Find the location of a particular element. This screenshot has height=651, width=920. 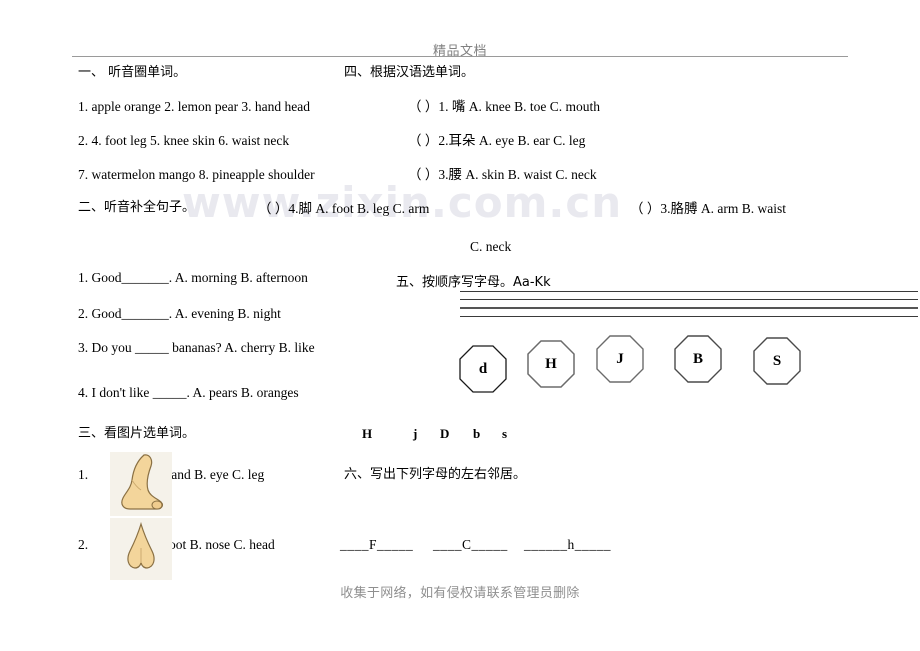

octagon-letter-J-text: J is located at coordinates (620, 358).